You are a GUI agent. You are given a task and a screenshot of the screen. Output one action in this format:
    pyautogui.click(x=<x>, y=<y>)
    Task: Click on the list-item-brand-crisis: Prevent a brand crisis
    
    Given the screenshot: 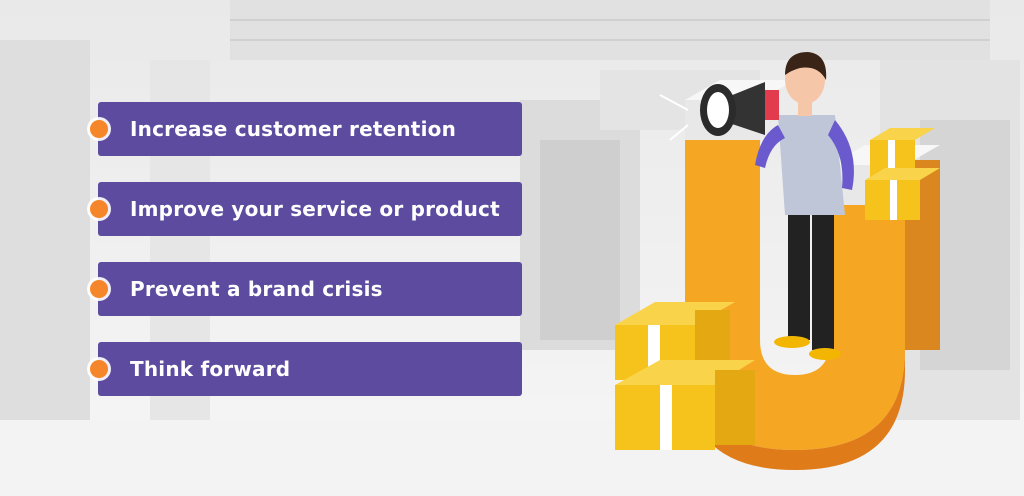 What is the action you would take?
    pyautogui.click(x=306, y=289)
    